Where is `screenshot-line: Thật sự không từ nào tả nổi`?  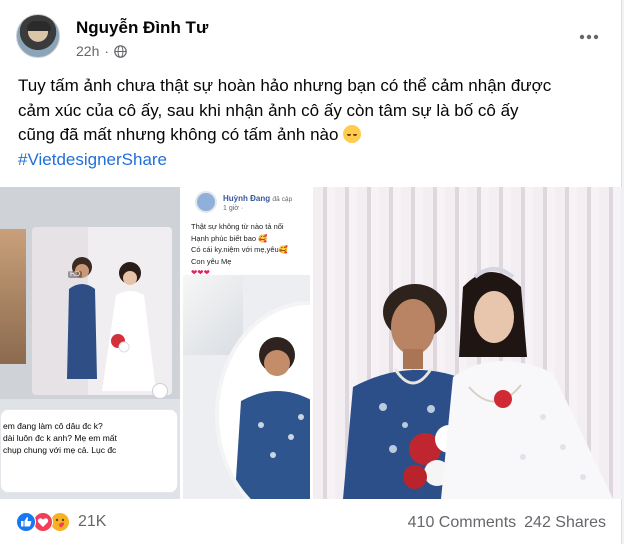 screenshot-line: Thật sự không từ nào tả nổi is located at coordinates (237, 226).